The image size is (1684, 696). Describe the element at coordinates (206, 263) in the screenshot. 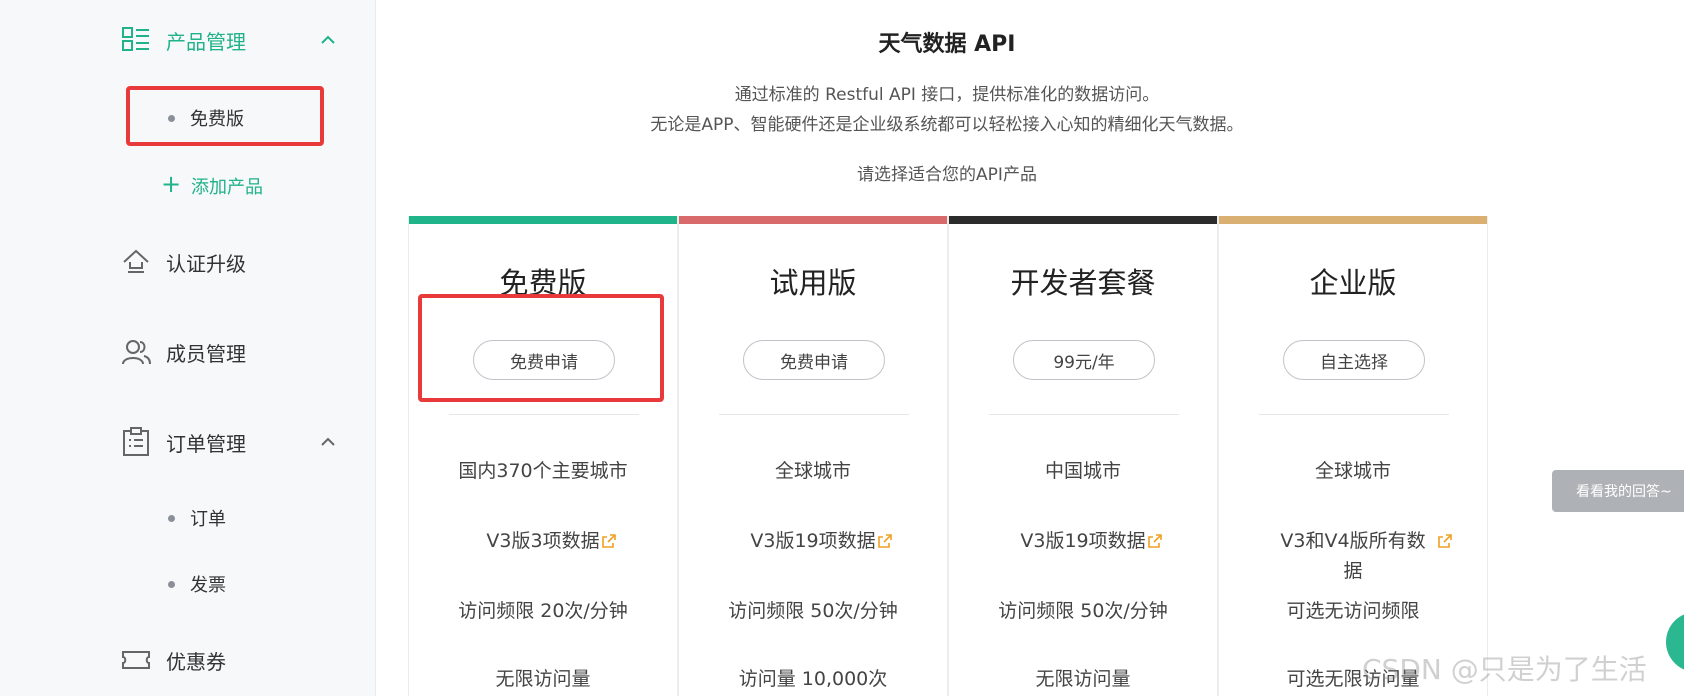

I see `sidebar-item-label: 认证升级` at that location.